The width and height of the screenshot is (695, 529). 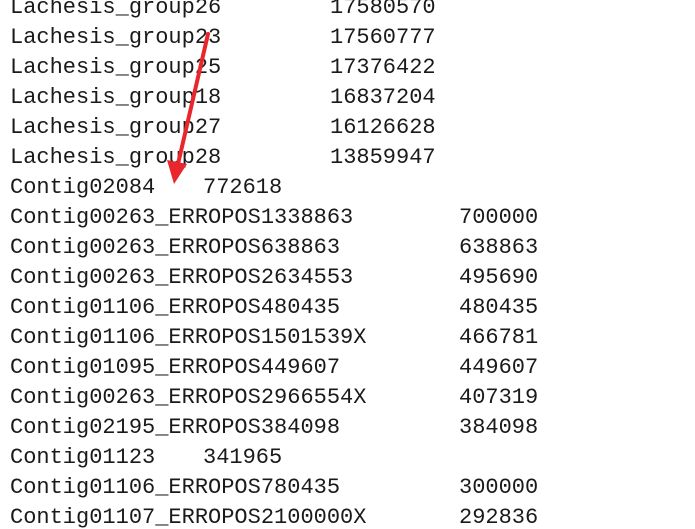 What do you see at coordinates (175, 367) in the screenshot?
I see `sequence-name: Contig01095_ERROPOS449607` at bounding box center [175, 367].